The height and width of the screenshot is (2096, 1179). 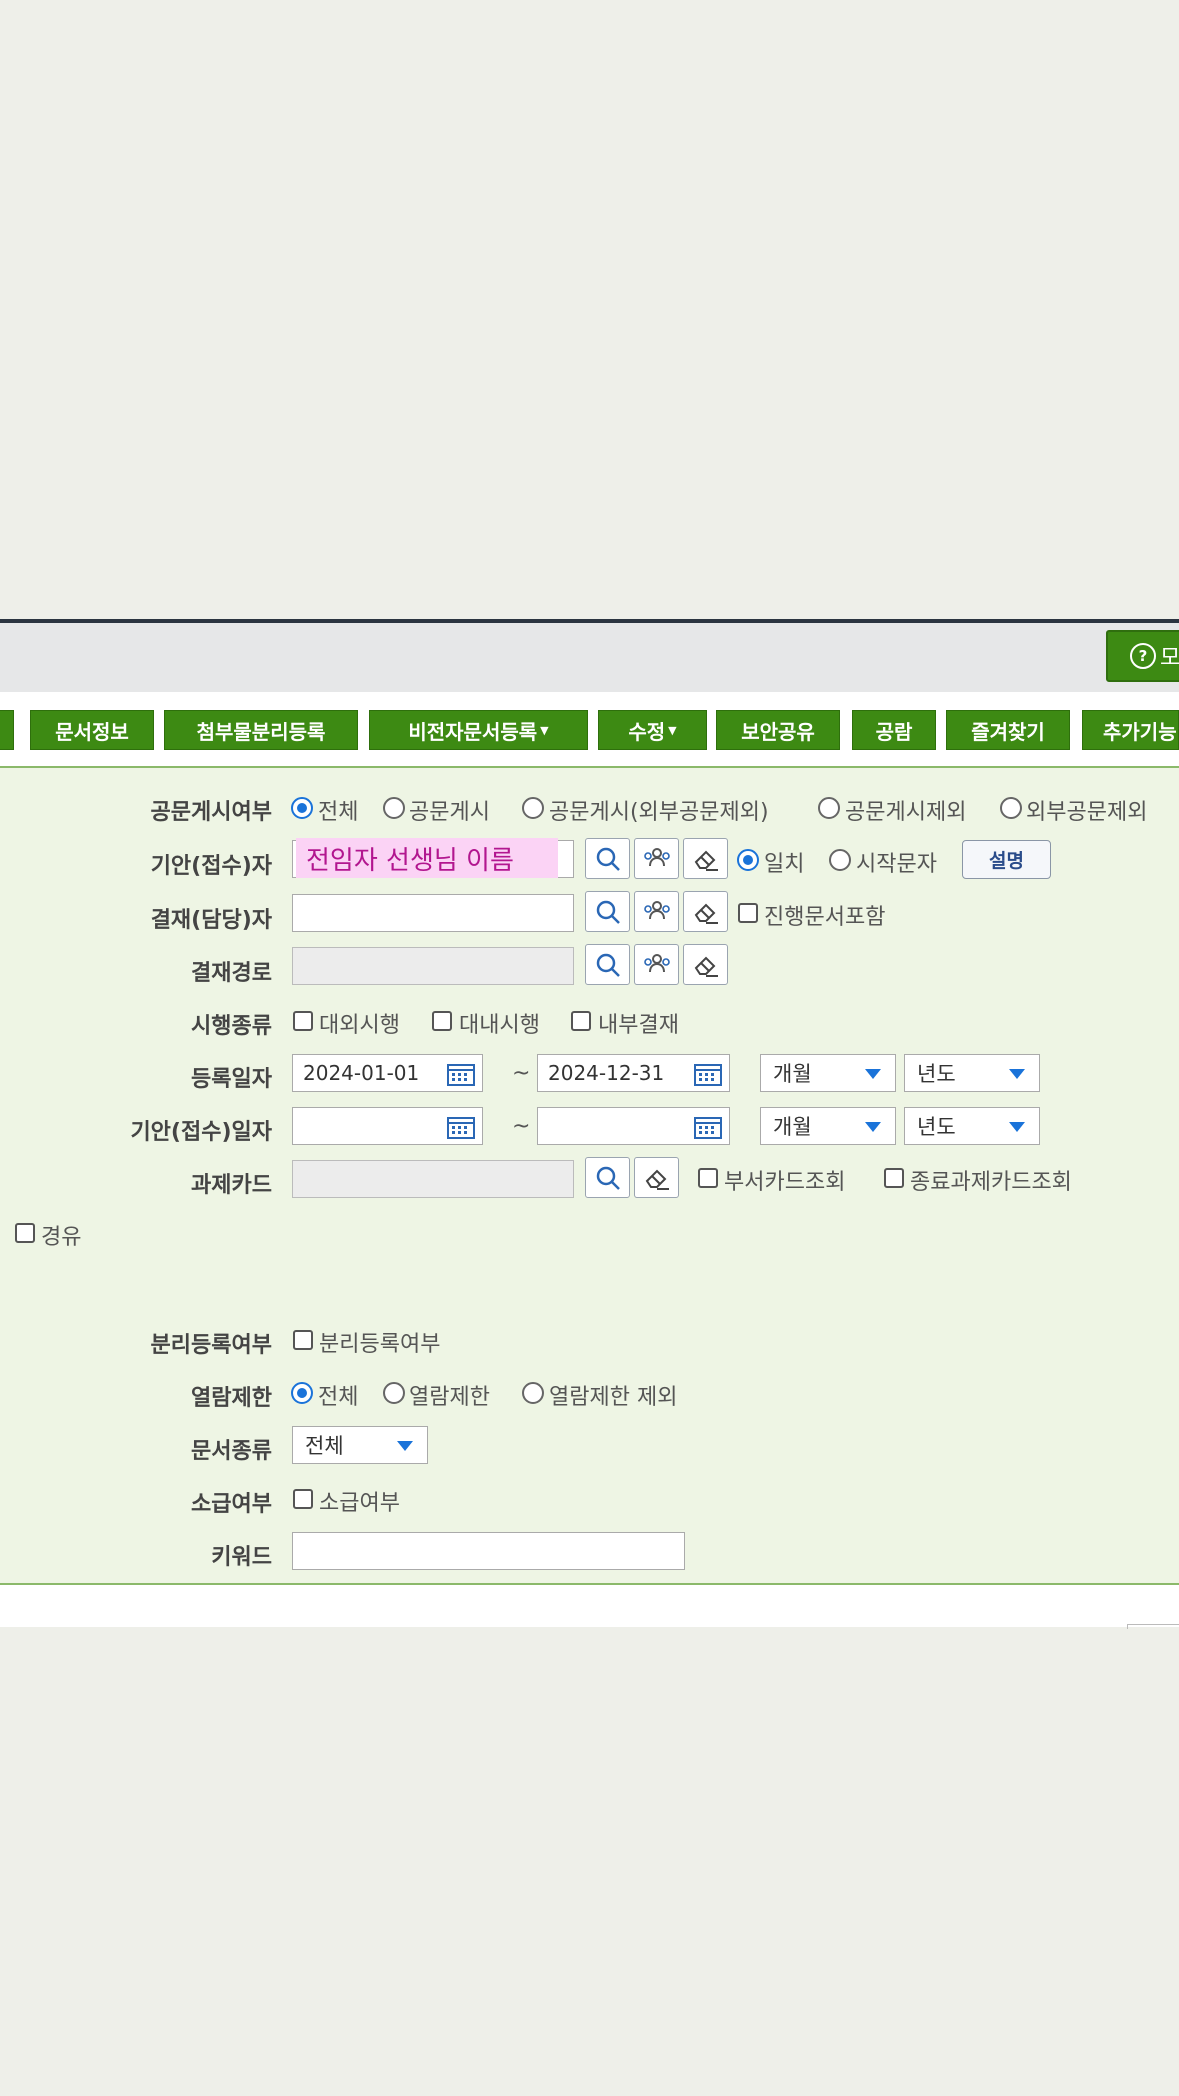 I want to click on drafter-search-button, so click(x=607, y=858).